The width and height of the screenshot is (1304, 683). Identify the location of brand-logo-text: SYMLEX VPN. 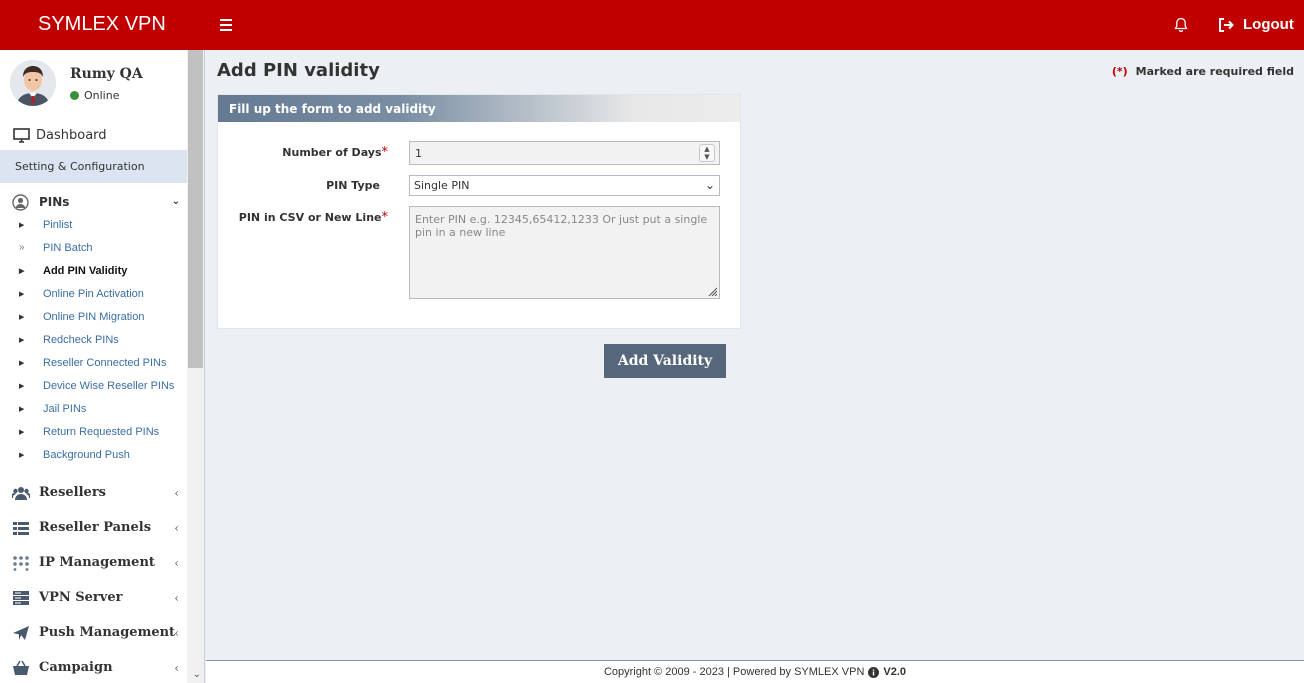
(102, 24).